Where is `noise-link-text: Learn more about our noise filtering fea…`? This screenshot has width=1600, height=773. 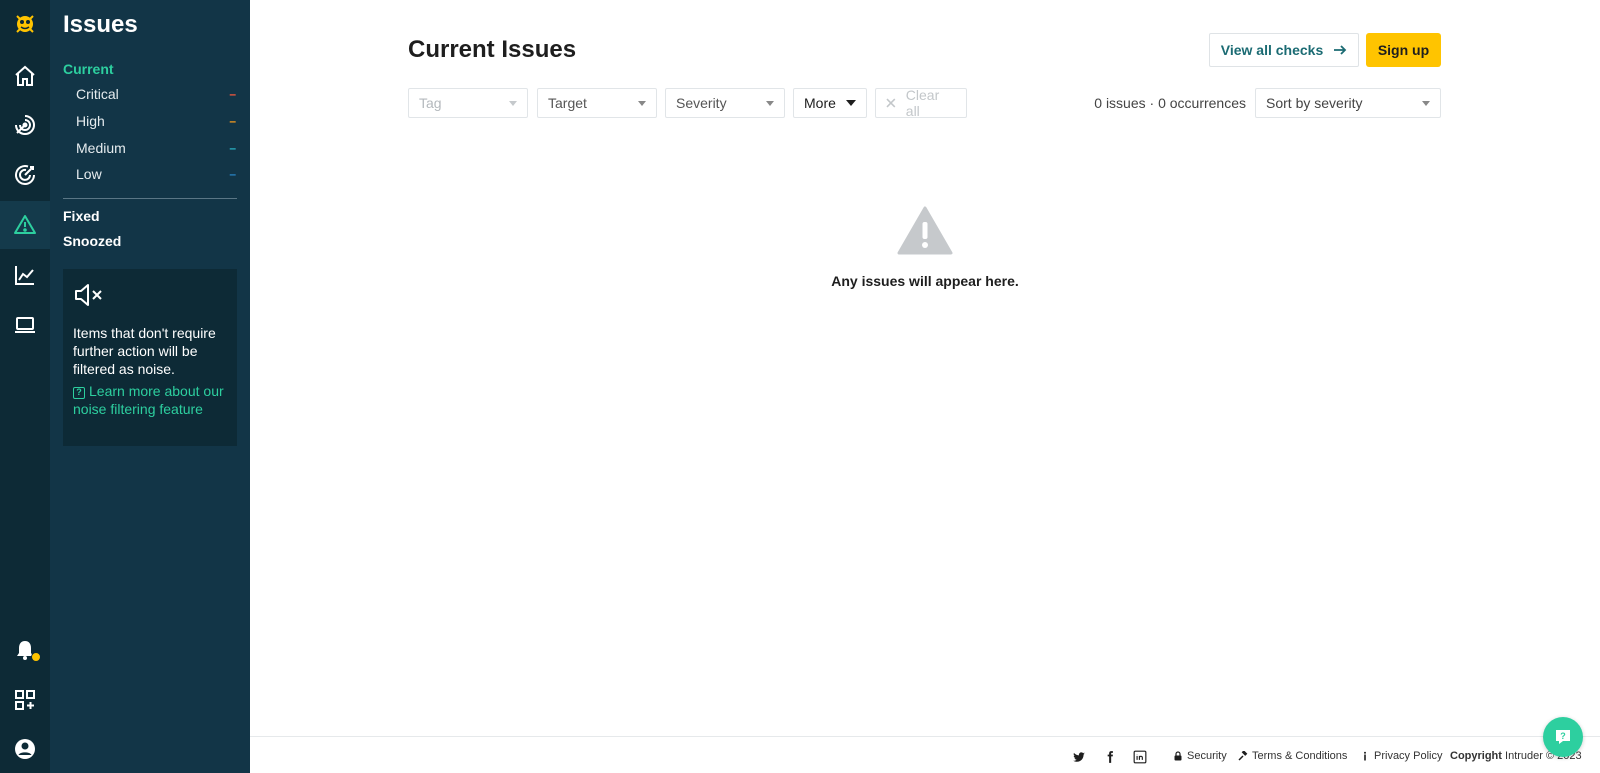
noise-link-text: Learn more about our noise filtering fea… is located at coordinates (148, 400).